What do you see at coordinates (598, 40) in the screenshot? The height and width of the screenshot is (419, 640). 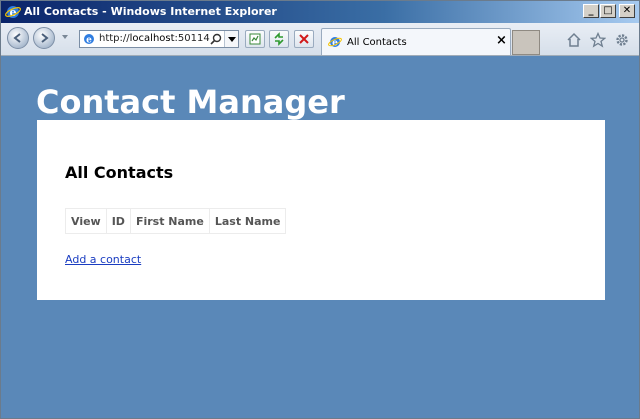 I see `favorites-star-icon` at bounding box center [598, 40].